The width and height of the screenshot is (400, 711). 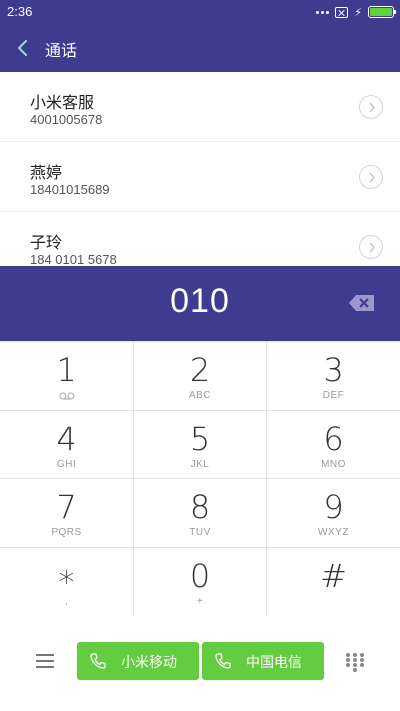 I want to click on status-icons: ⚡, so click(x=356, y=12).